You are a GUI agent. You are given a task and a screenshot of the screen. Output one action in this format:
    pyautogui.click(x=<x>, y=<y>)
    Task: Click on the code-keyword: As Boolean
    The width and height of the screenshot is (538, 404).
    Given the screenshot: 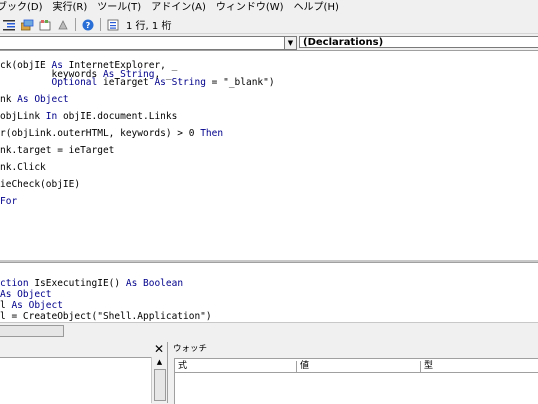 What is the action you would take?
    pyautogui.click(x=154, y=283)
    